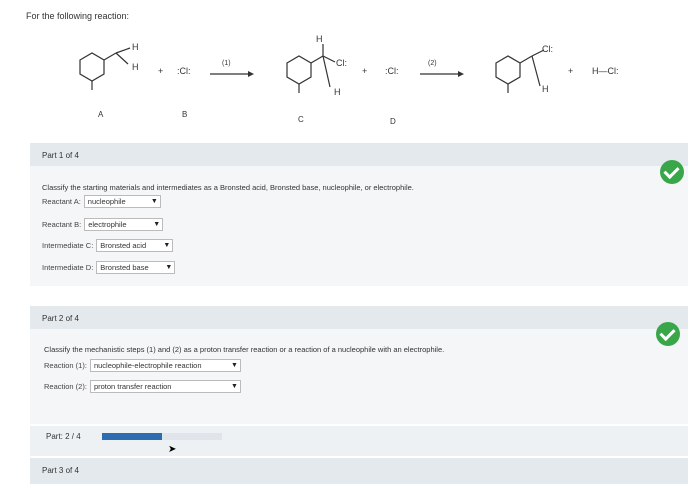 The height and width of the screenshot is (491, 700). I want to click on molecule-product, so click(520, 71).